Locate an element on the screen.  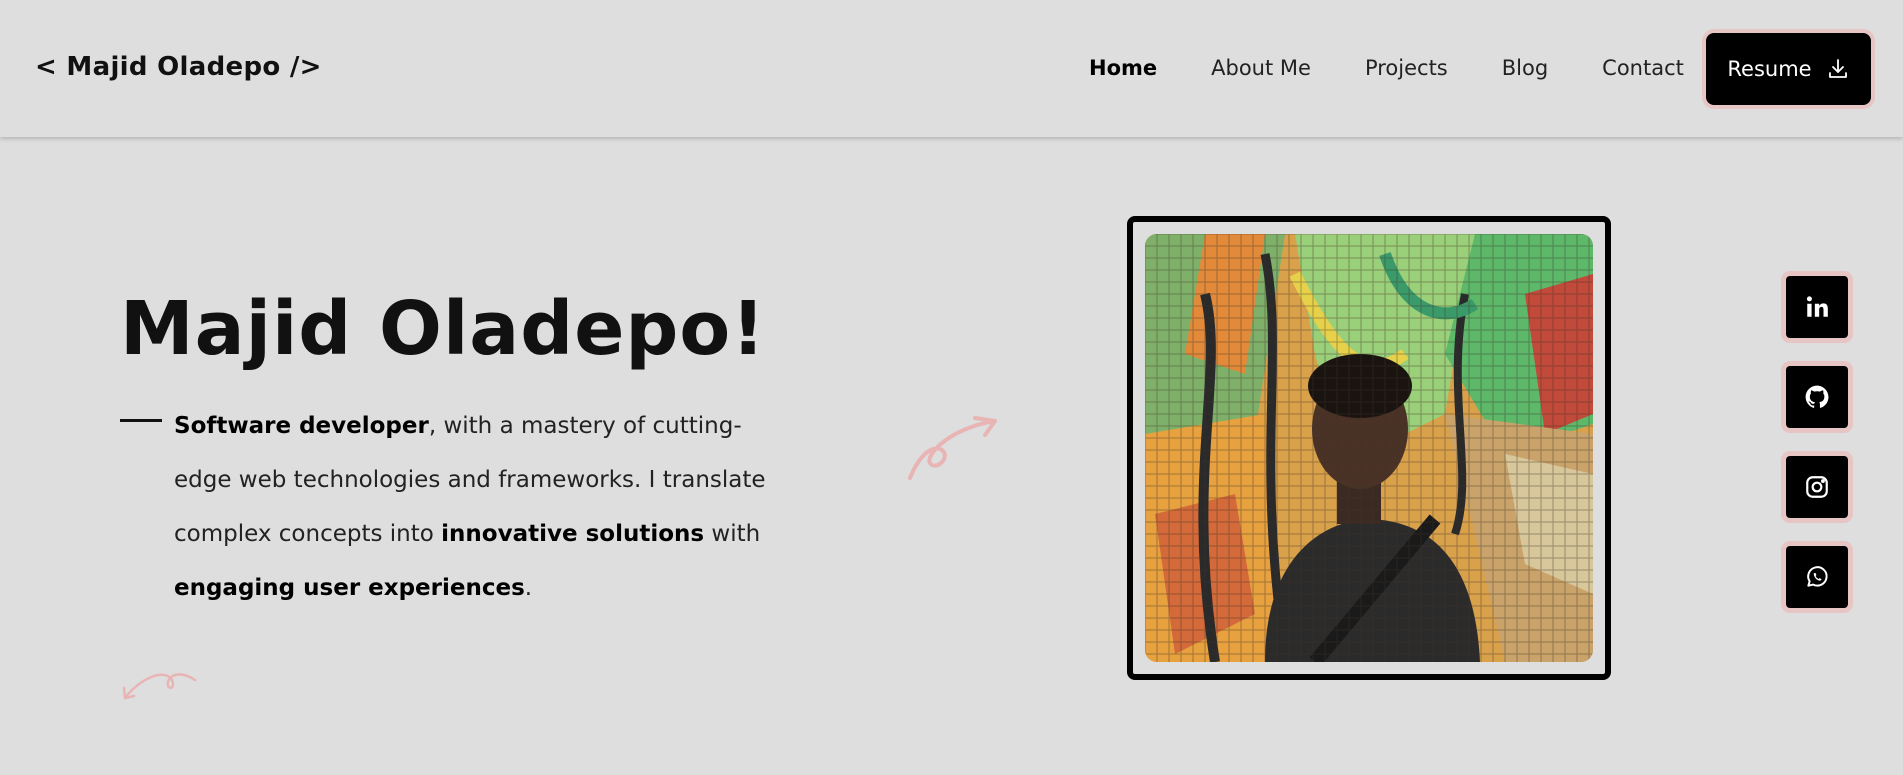
decorative-arrow-down is located at coordinates (159, 686).